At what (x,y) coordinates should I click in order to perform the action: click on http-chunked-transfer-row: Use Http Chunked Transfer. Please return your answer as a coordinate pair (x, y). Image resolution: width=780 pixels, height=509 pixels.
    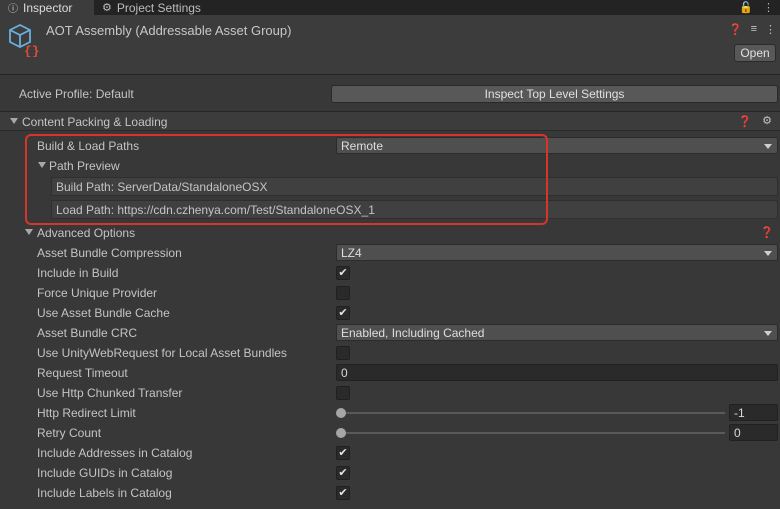
    Looking at the image, I should click on (390, 393).